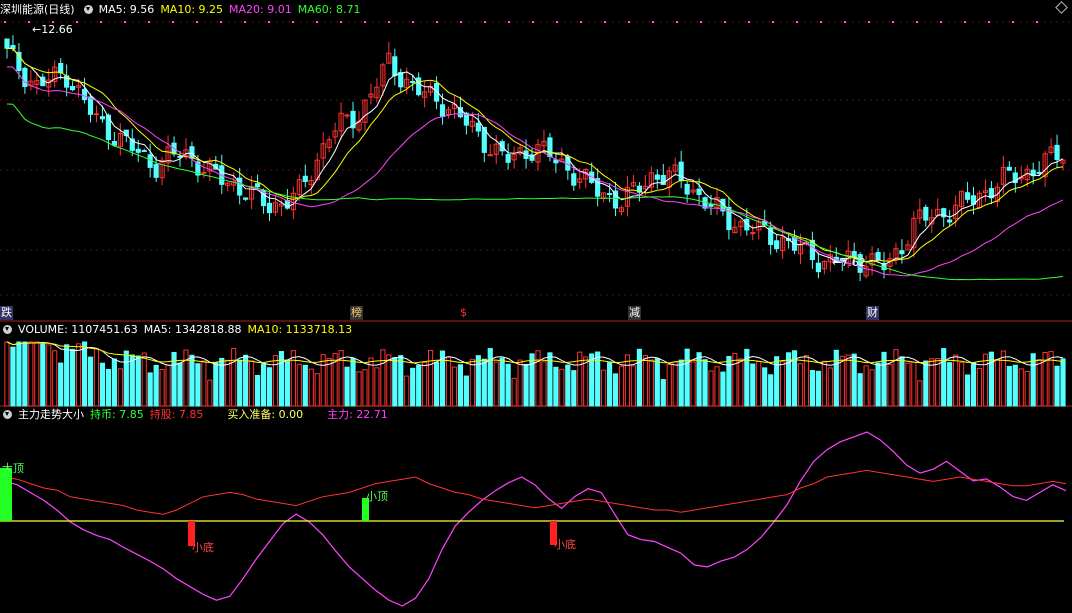 The image size is (1072, 613). I want to click on event-marker: $, so click(463, 313).